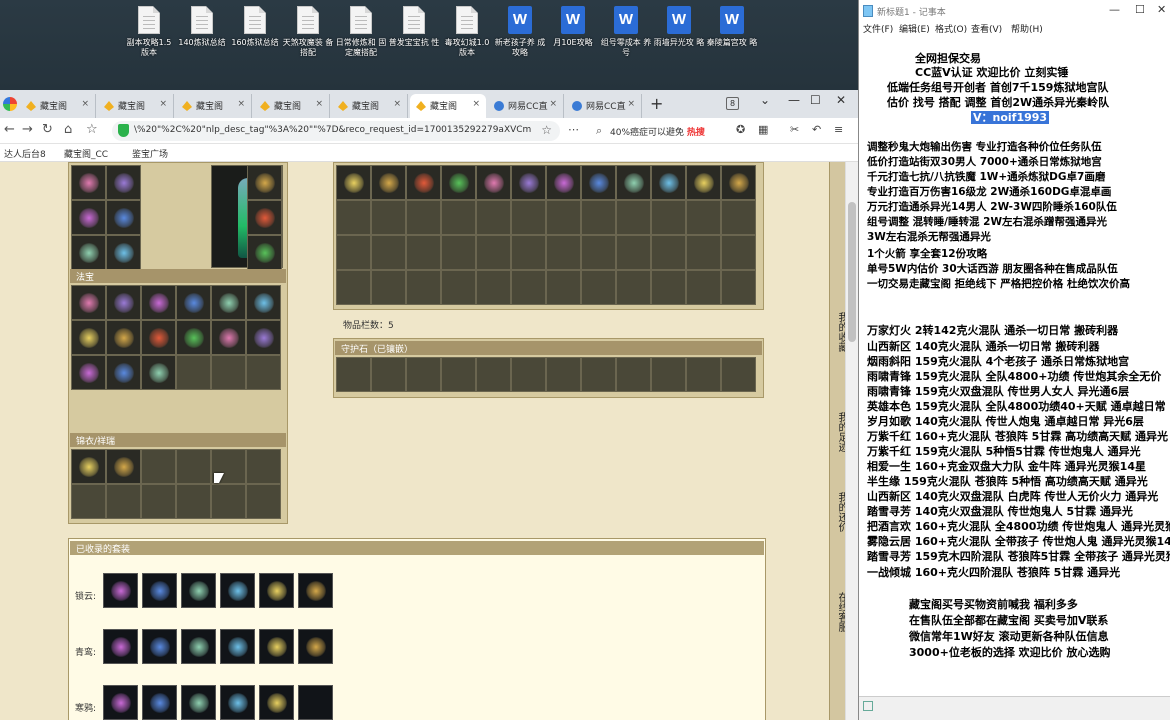  I want to click on favorite-star-icon: ☆, so click(546, 130).